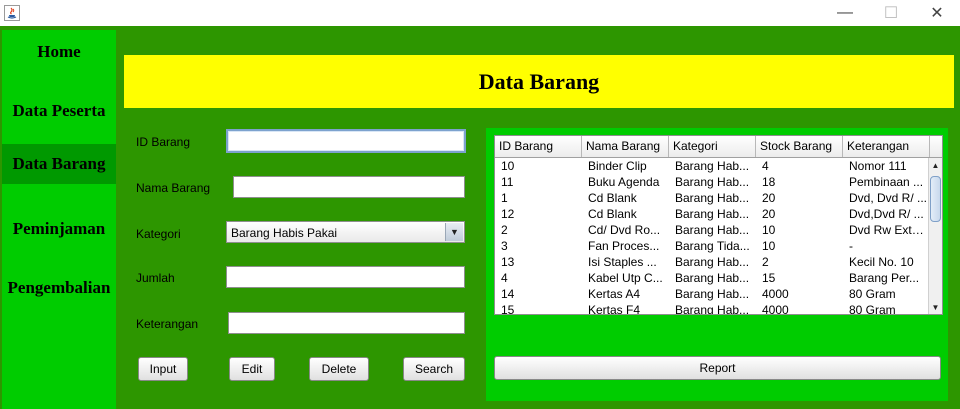  Describe the element at coordinates (158, 234) in the screenshot. I see `kategori-label: Kategori` at that location.